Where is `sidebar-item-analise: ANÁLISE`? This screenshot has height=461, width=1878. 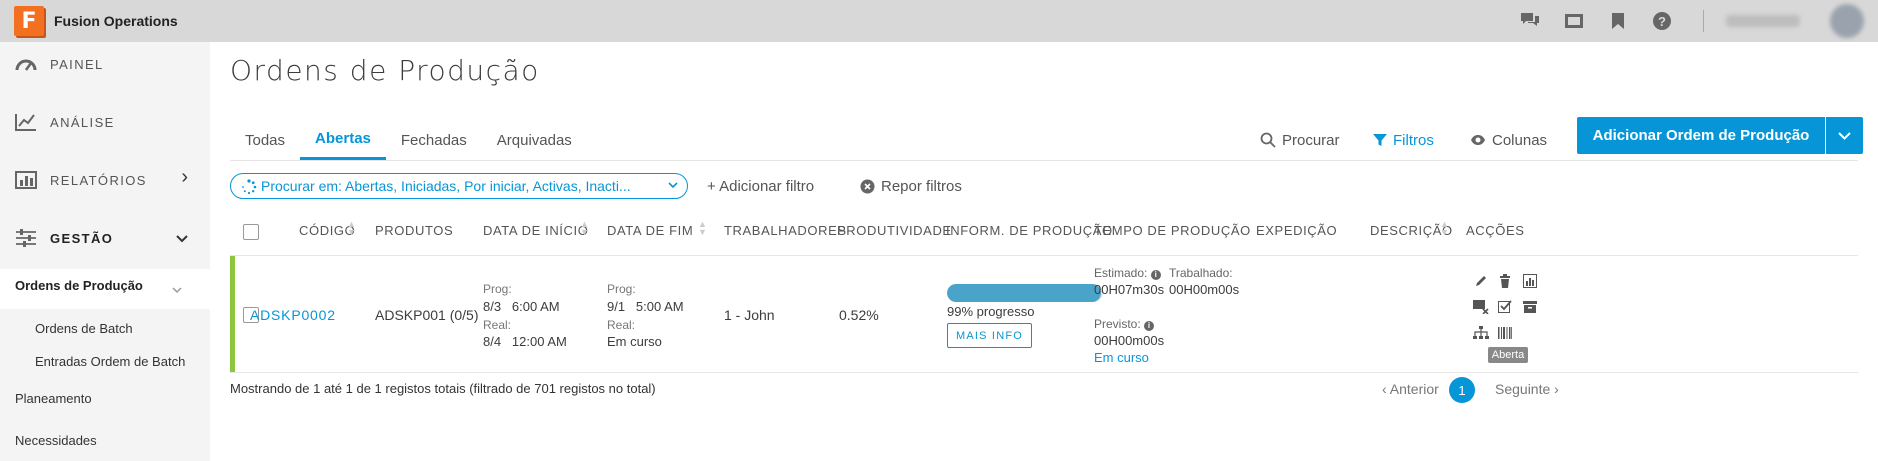
sidebar-item-analise: ANÁLISE is located at coordinates (105, 122).